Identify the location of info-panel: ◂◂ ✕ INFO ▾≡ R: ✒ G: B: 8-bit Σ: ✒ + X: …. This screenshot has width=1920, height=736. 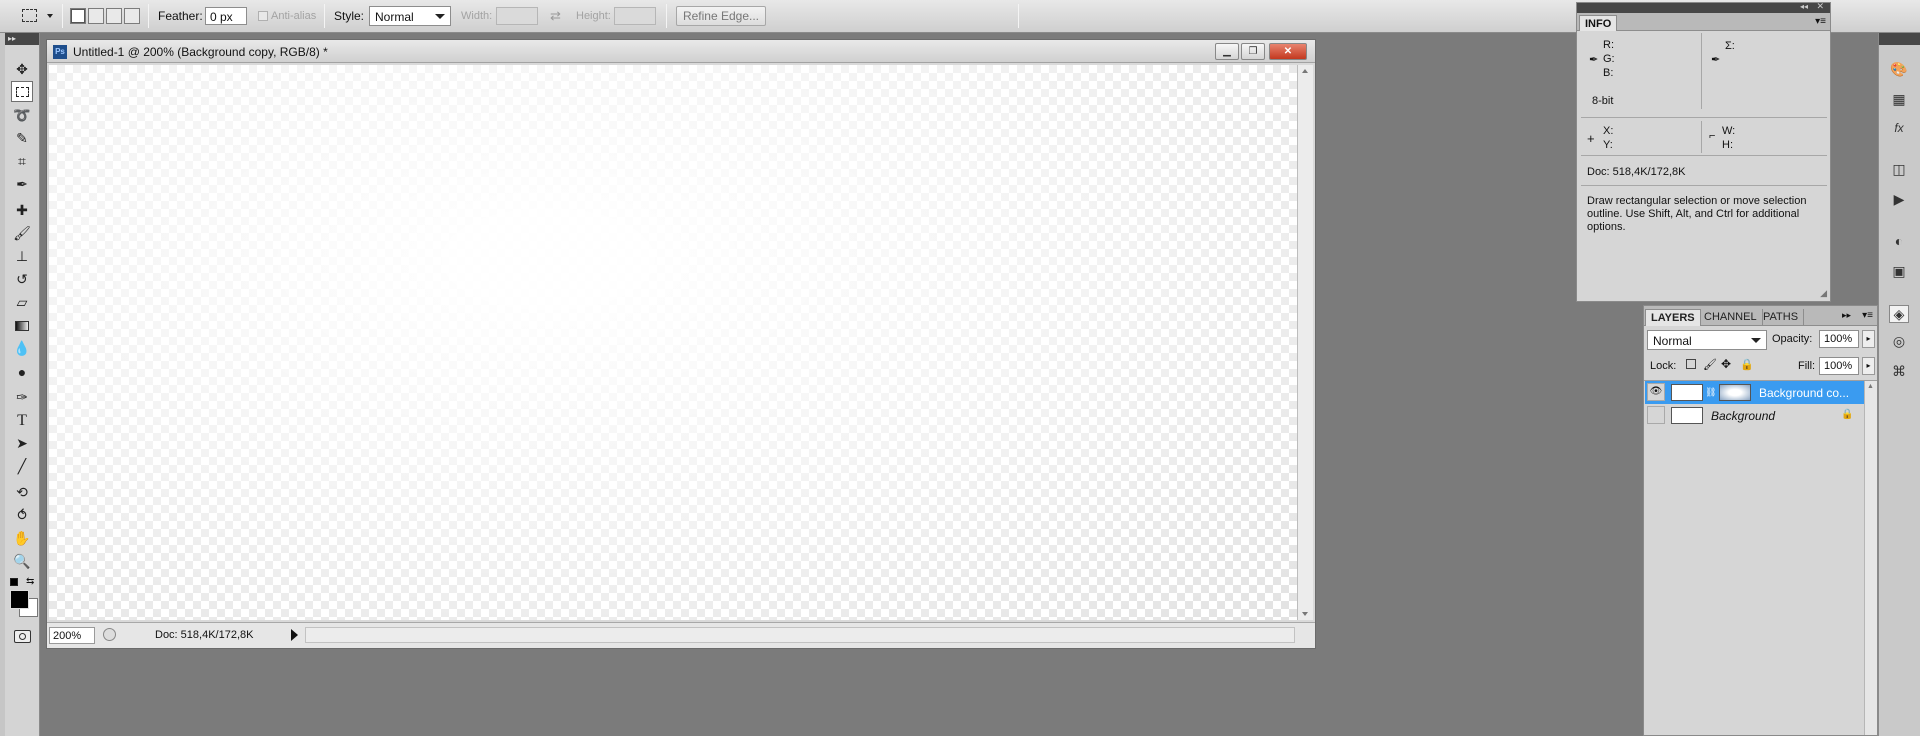
(1703, 151).